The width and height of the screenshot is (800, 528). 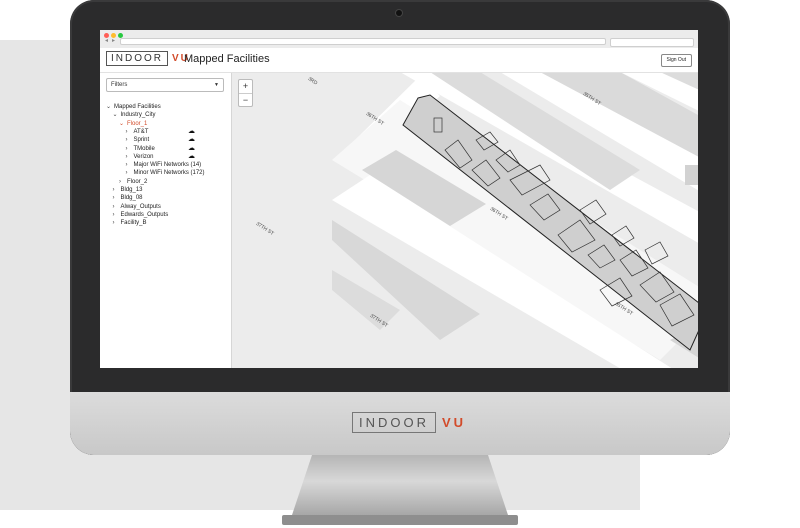 I want to click on tree-item-label: Sprint, so click(x=141, y=140).